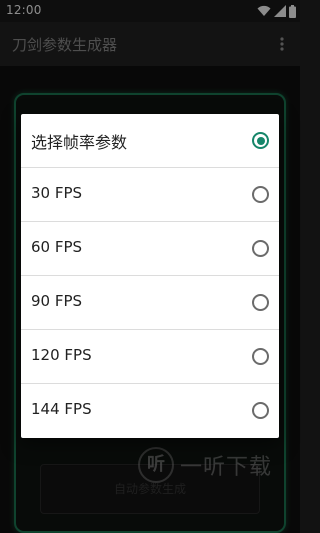  Describe the element at coordinates (150, 357) in the screenshot. I see `option-120fps: 120 FPS` at that location.